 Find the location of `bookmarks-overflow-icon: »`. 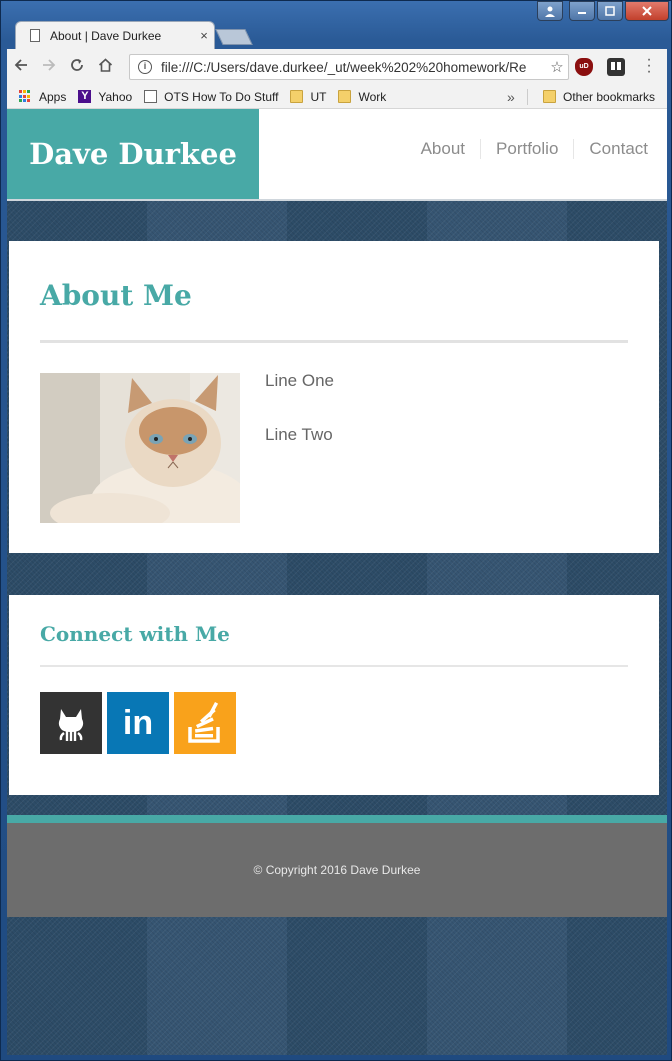

bookmarks-overflow-icon: » is located at coordinates (511, 97).